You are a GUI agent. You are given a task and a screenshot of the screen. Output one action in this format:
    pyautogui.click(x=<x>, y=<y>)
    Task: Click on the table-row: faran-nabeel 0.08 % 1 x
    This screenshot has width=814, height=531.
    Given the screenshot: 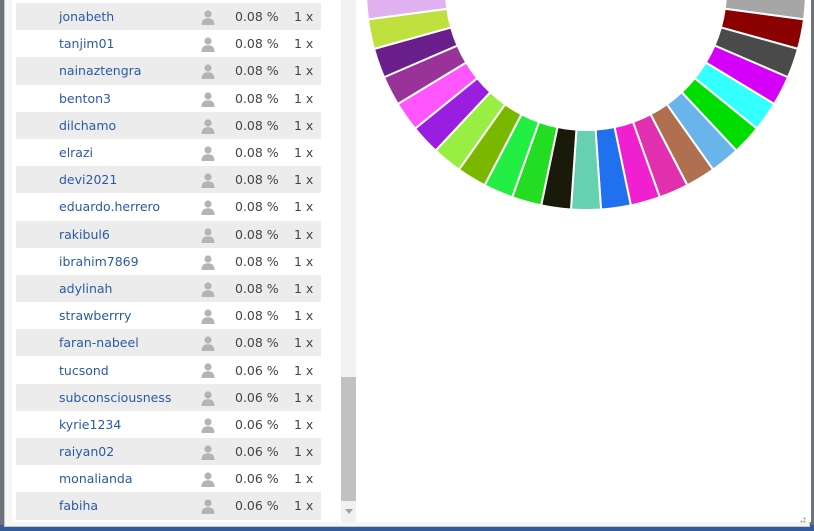 What is the action you would take?
    pyautogui.click(x=168, y=343)
    